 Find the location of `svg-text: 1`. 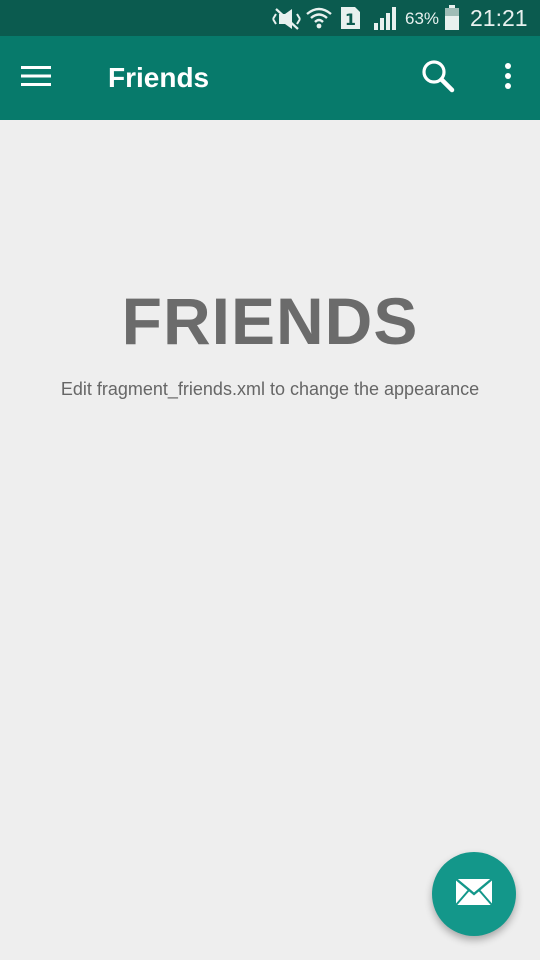

svg-text: 1 is located at coordinates (350, 19).